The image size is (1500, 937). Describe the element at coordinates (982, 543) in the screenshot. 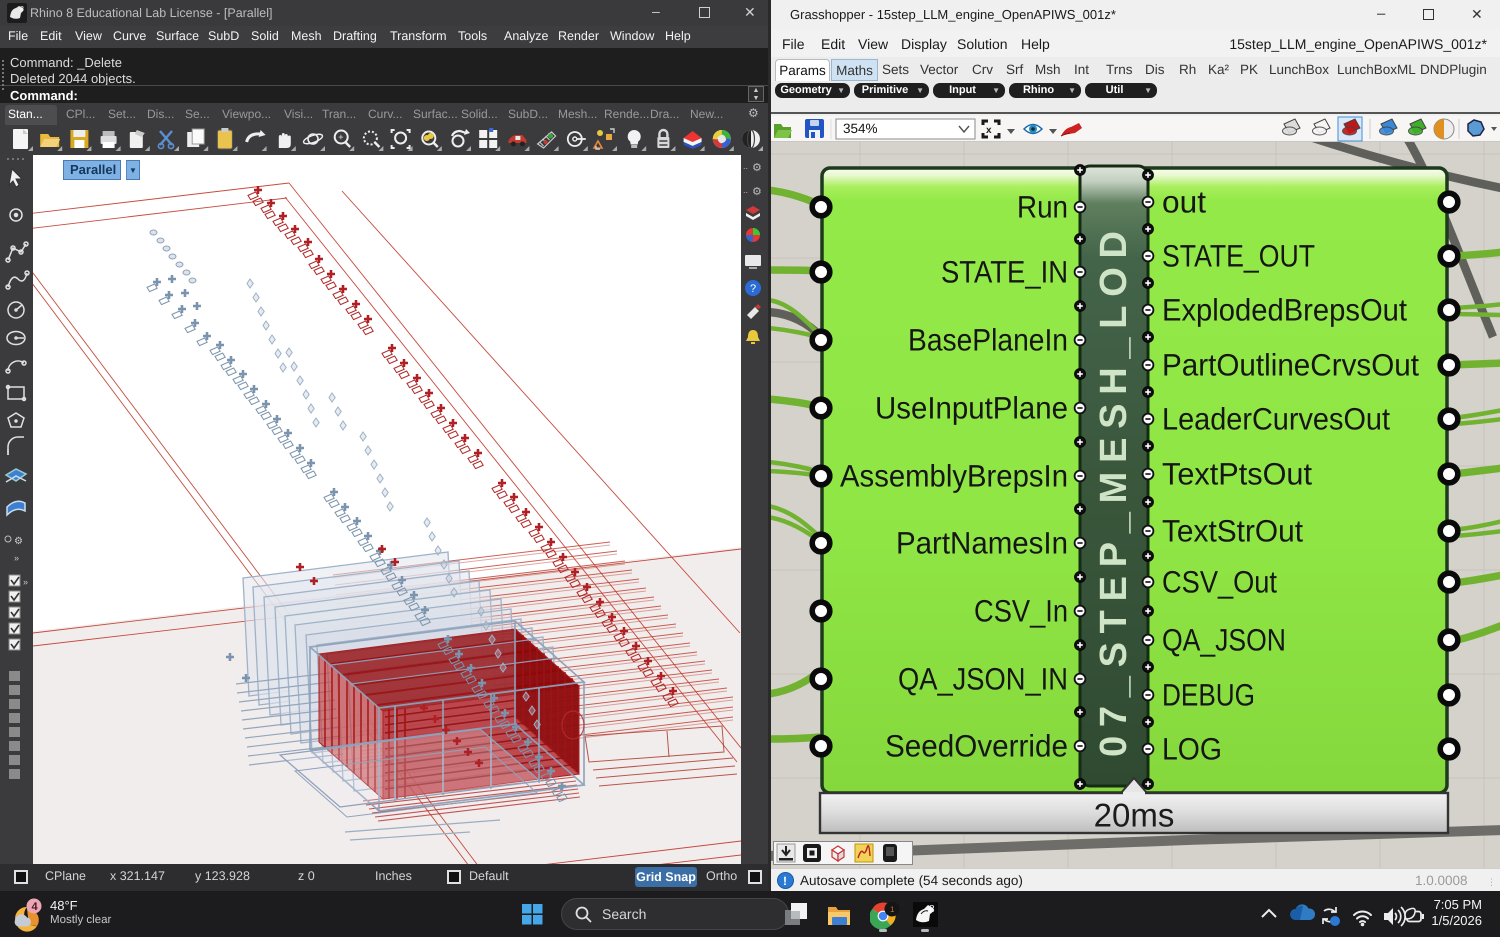

I see `svg-text: PartNamesIn` at that location.